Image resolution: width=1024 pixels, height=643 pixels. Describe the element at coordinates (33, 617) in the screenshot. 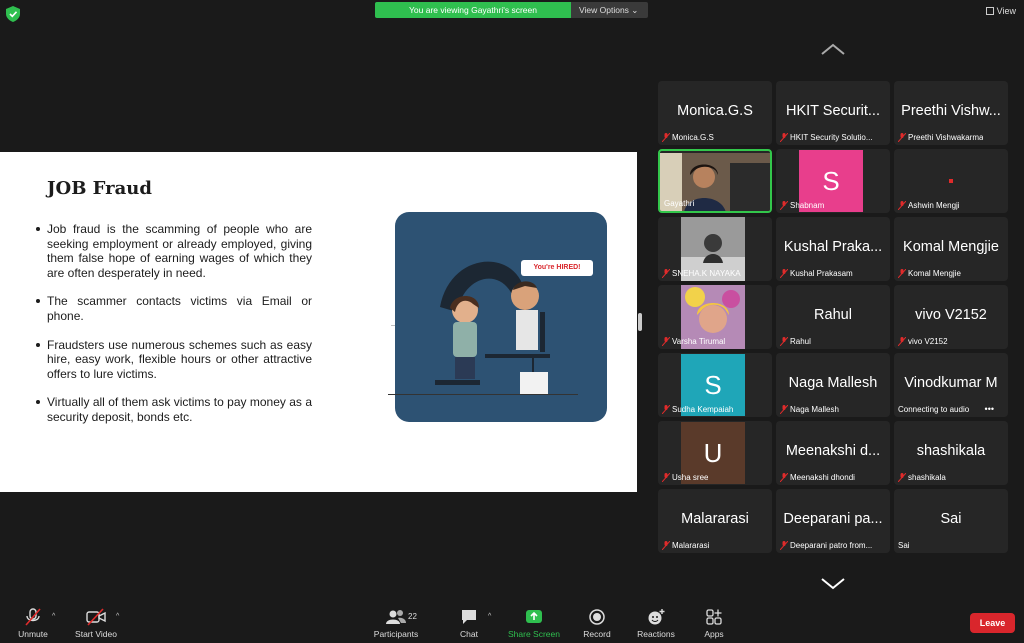

I see `microphone-muted-icon` at that location.